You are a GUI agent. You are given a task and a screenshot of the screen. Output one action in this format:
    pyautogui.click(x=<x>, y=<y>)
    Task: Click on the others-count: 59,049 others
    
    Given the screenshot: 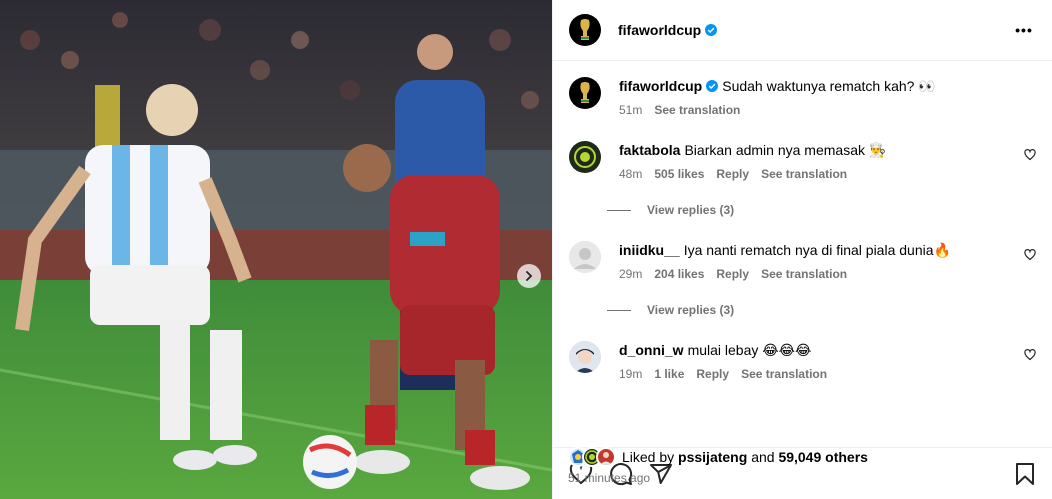 What is the action you would take?
    pyautogui.click(x=823, y=457)
    